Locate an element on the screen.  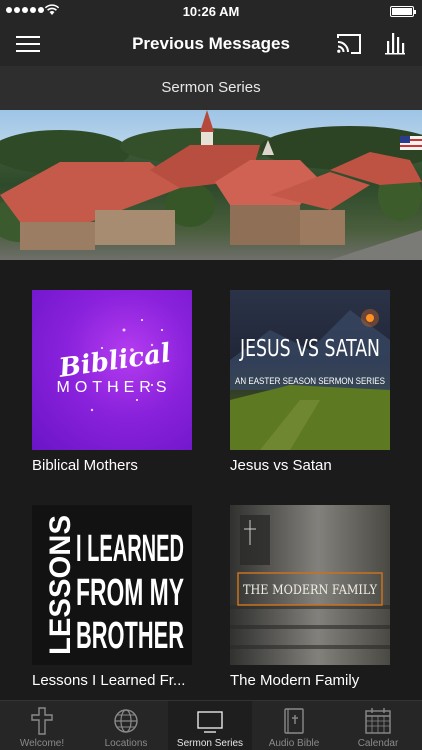
cross-icon is located at coordinates (42, 721).